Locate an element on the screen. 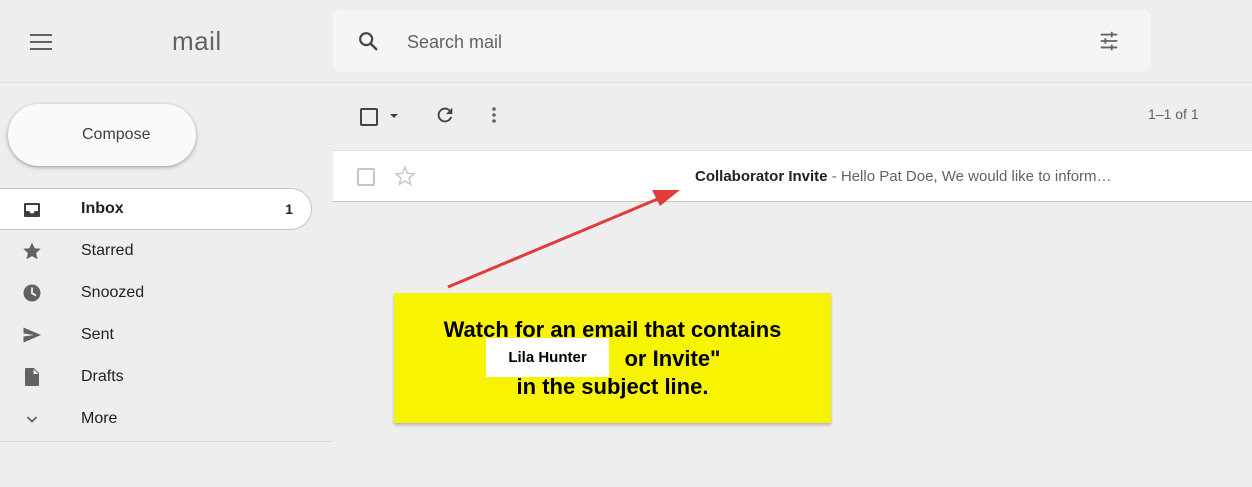 Image resolution: width=1252 pixels, height=487 pixels. sidebar-item-snoozed: Snoozed is located at coordinates (166, 293).